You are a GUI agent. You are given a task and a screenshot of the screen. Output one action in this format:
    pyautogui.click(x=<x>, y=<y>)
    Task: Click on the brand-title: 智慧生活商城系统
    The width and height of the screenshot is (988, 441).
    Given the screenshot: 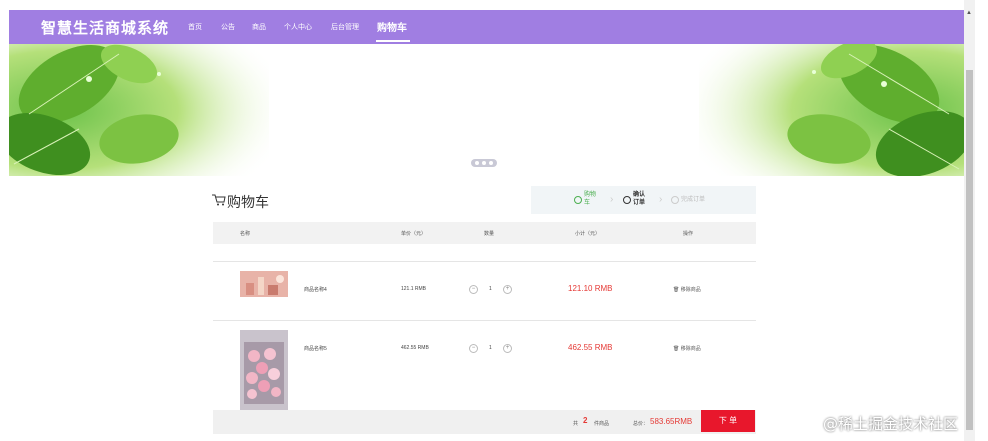 What is the action you would take?
    pyautogui.click(x=105, y=27)
    